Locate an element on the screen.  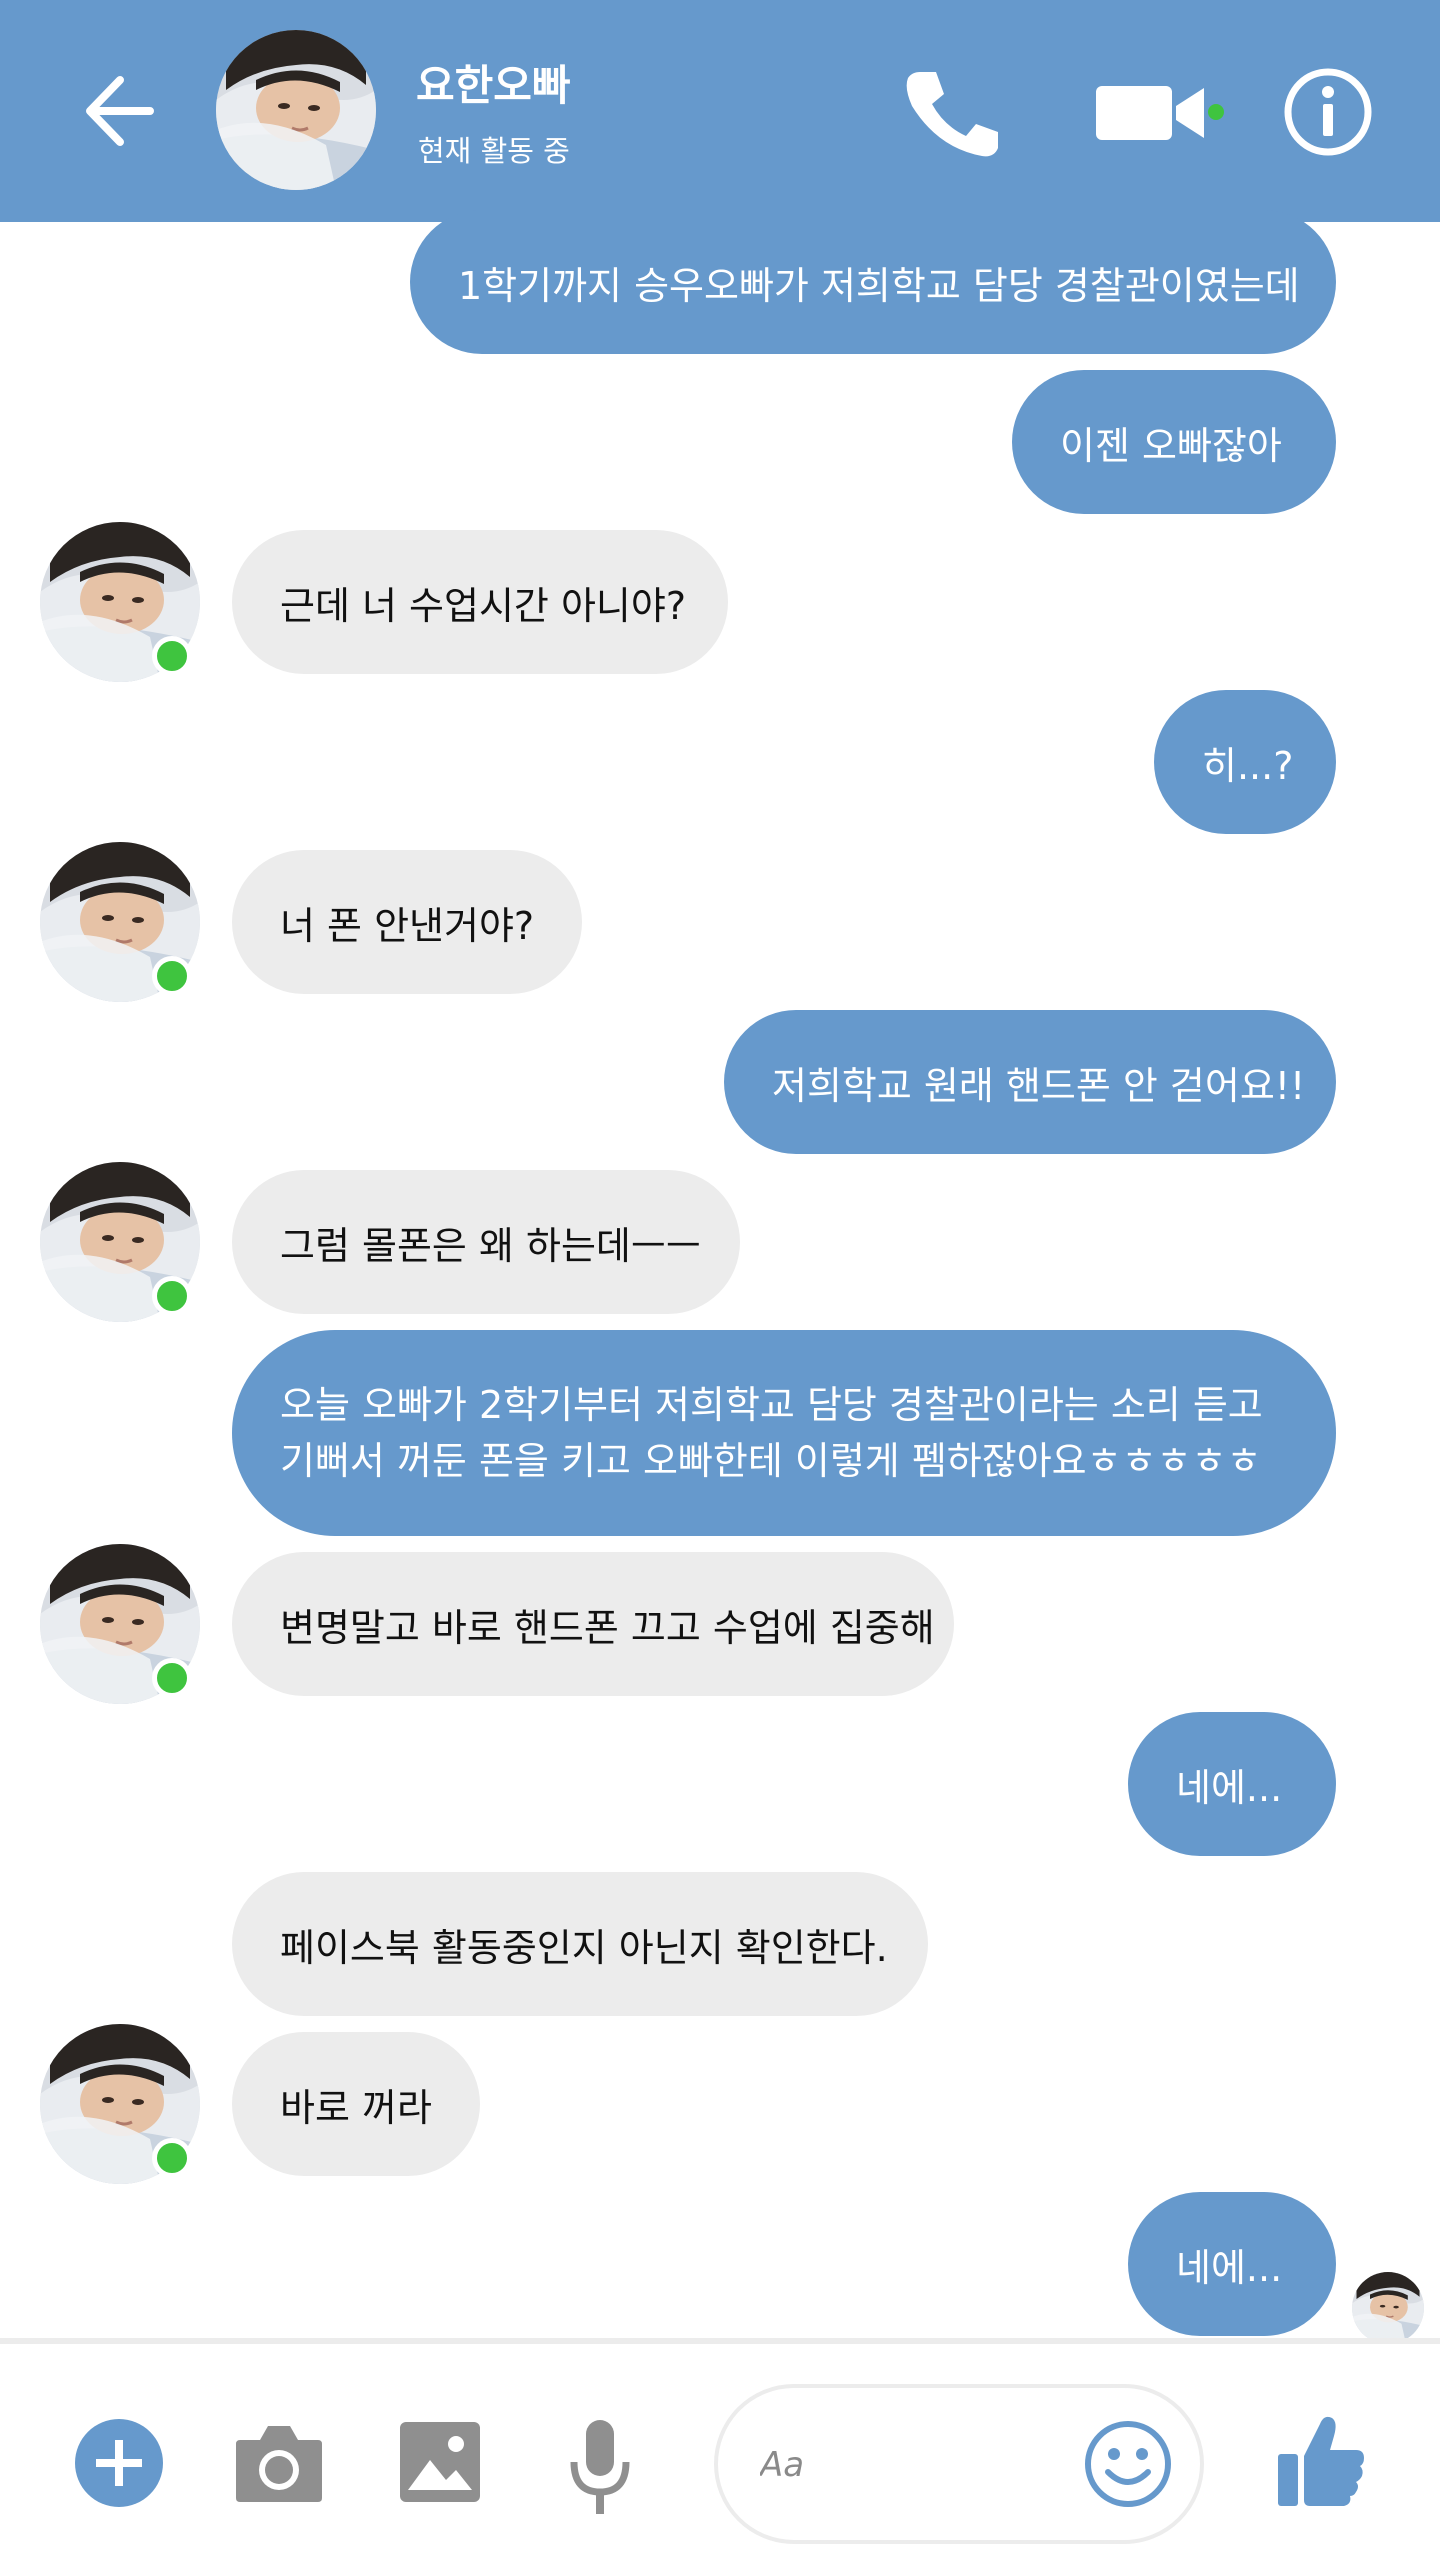
camera-button is located at coordinates (279, 2463).